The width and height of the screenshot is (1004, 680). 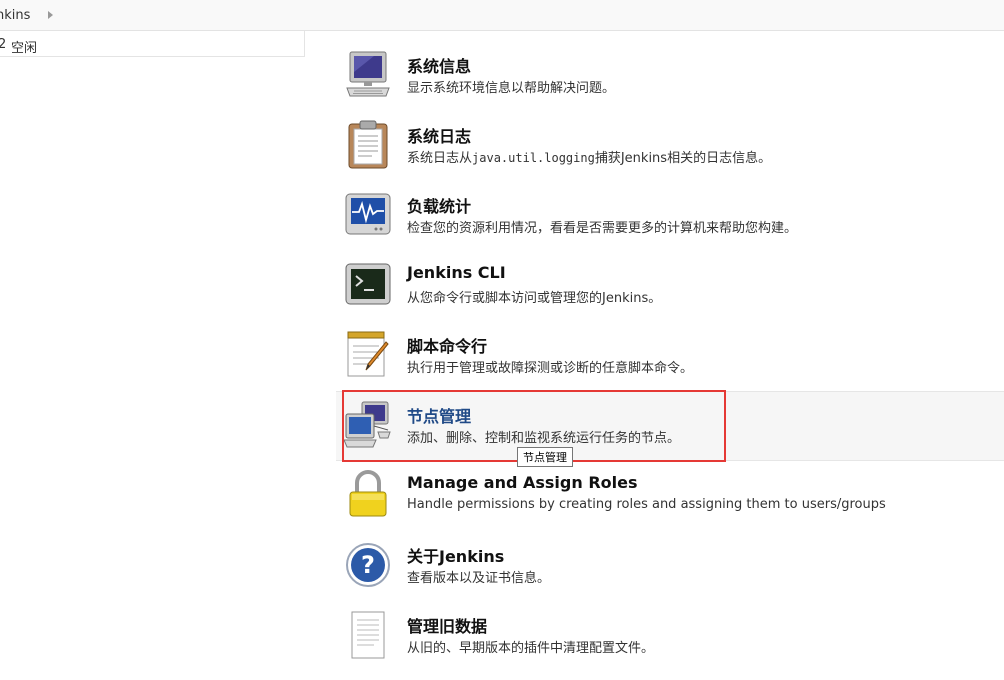 What do you see at coordinates (368, 145) in the screenshot?
I see `clipboard-log-icon` at bounding box center [368, 145].